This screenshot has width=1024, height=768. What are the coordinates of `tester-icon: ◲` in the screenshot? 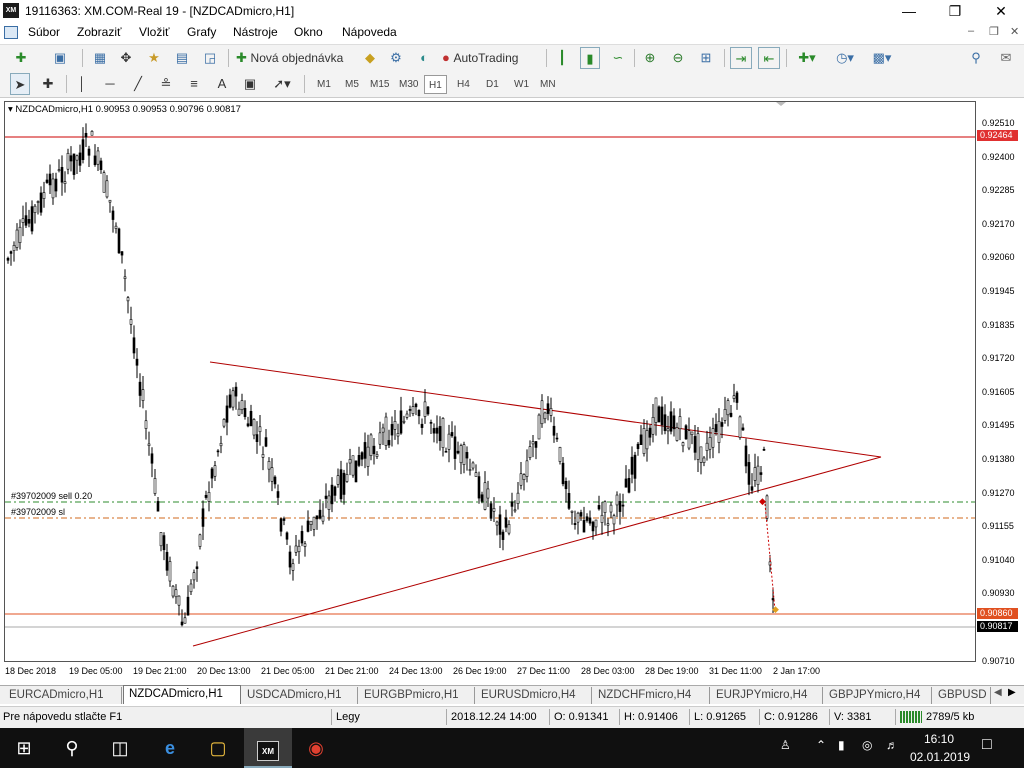 It's located at (210, 58).